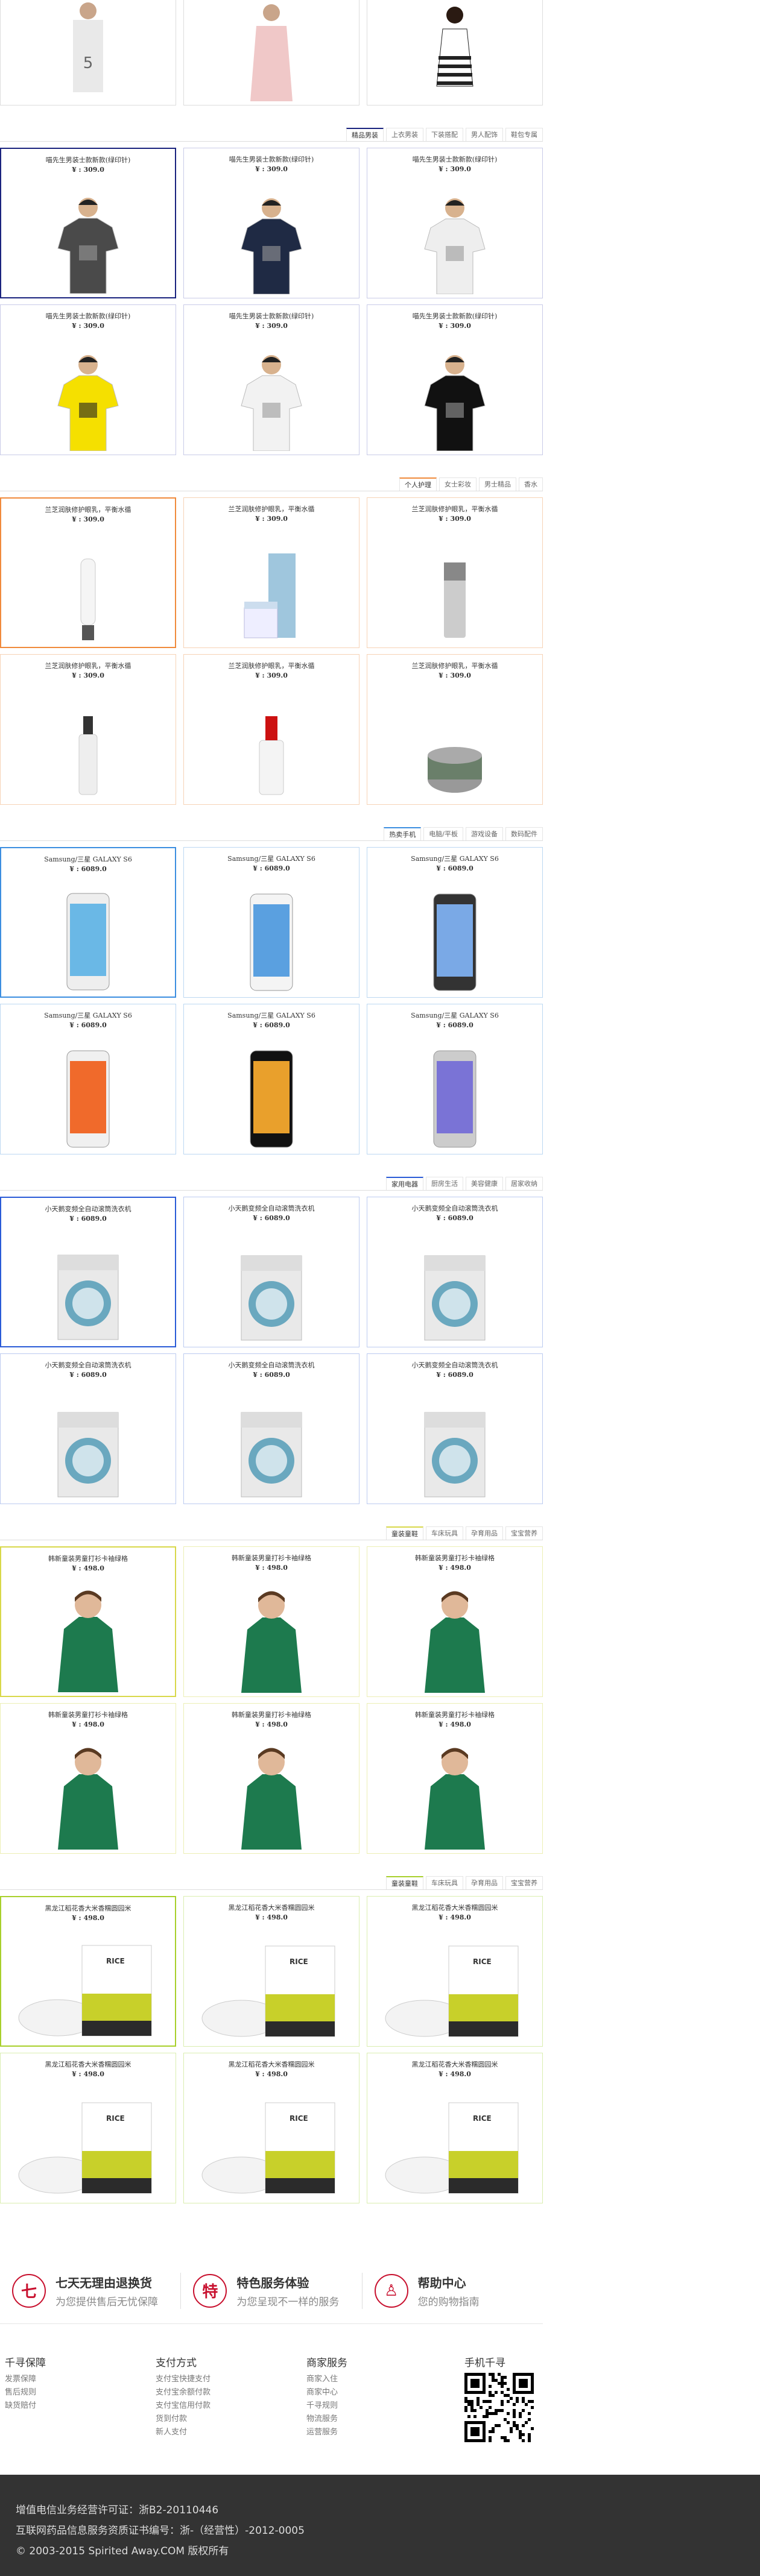 This screenshot has height=2576, width=760. I want to click on qr-code-icon, so click(499, 2407).